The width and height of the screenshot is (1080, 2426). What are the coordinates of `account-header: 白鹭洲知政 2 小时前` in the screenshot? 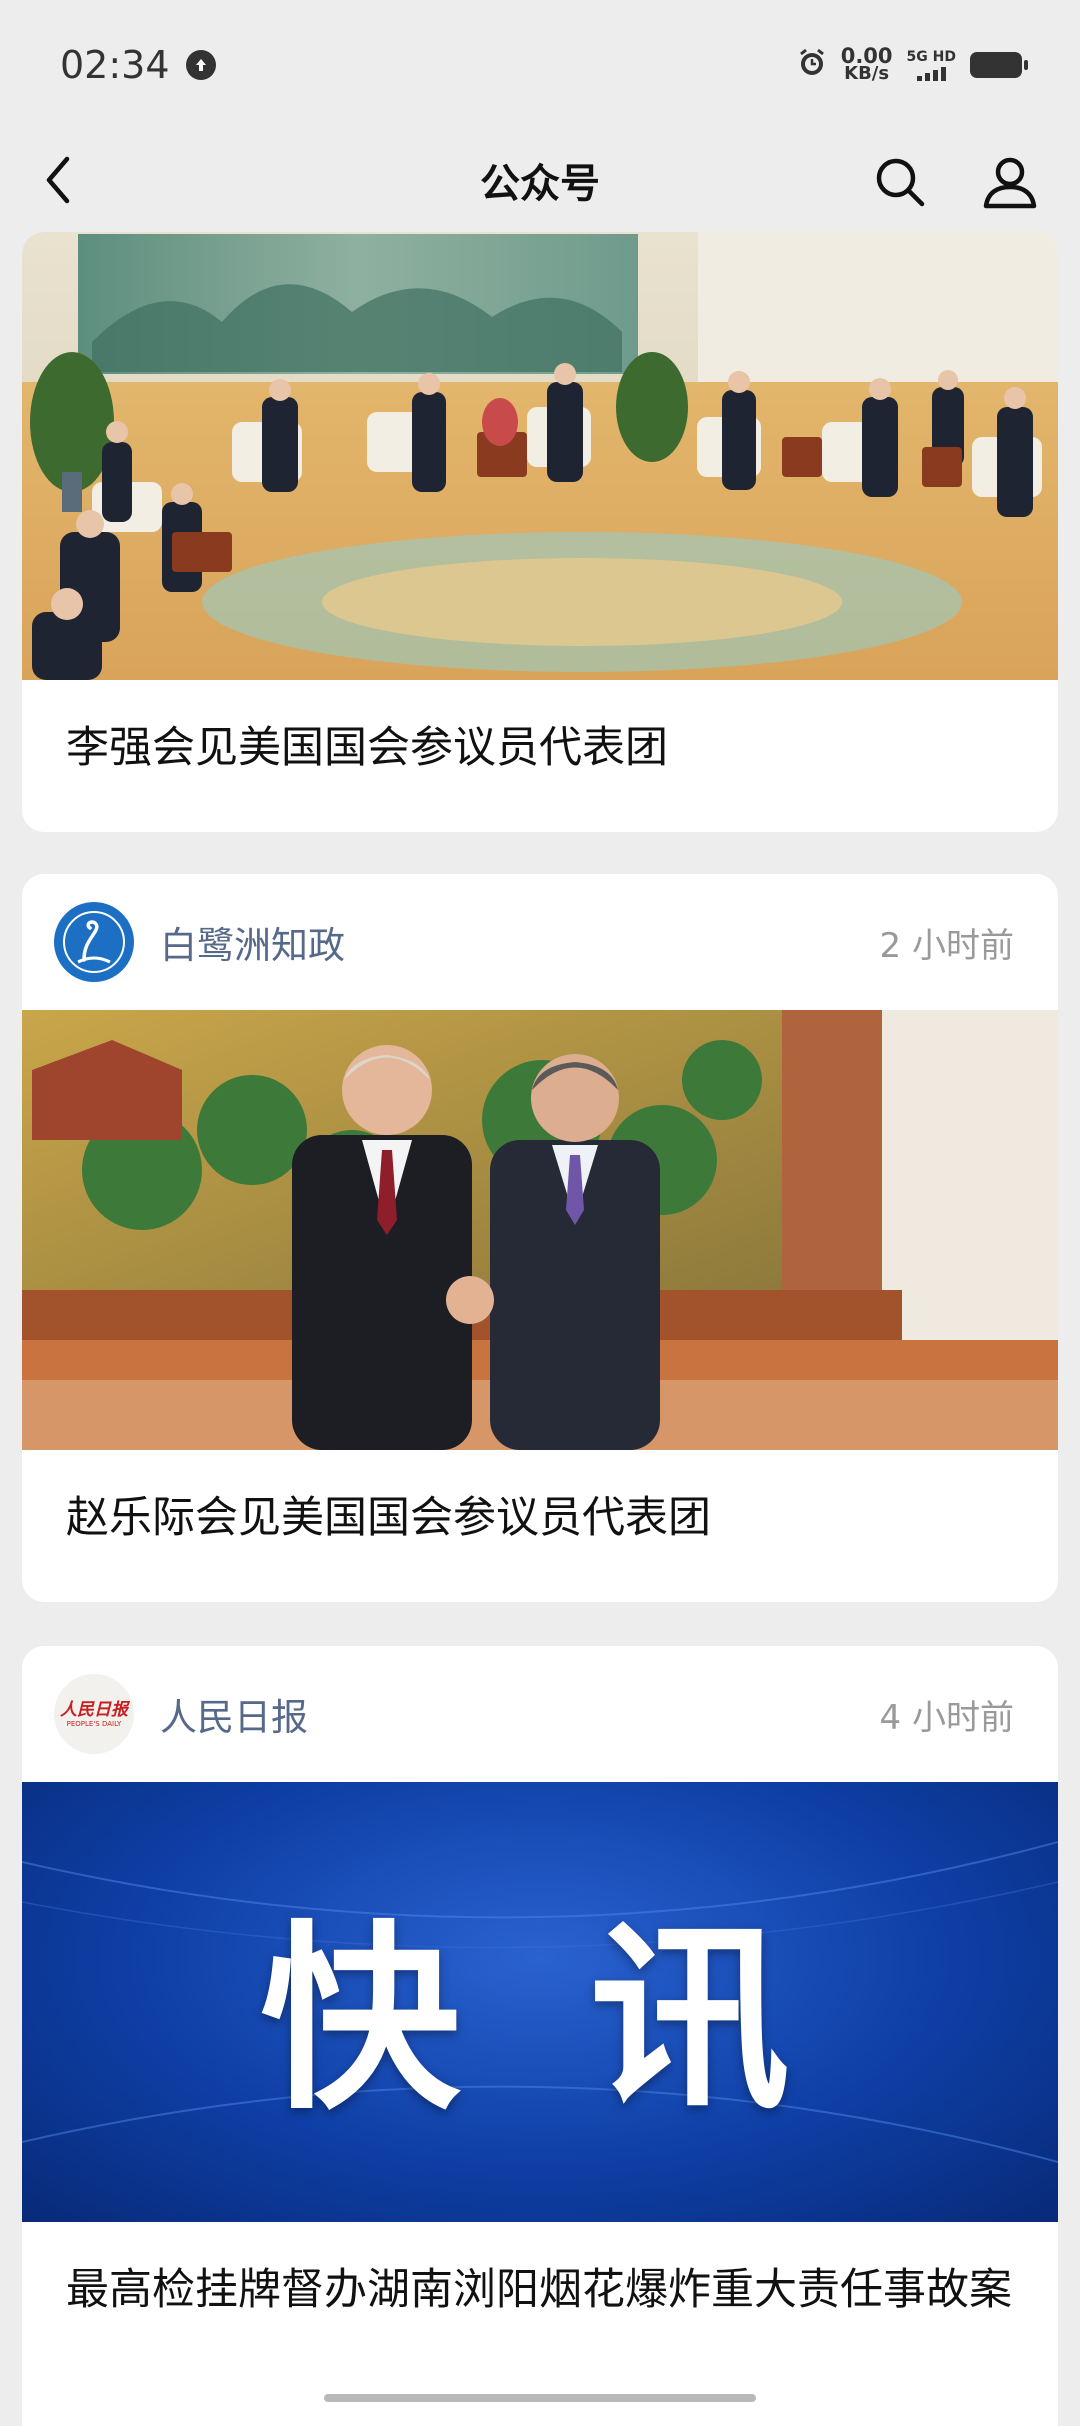 It's located at (540, 942).